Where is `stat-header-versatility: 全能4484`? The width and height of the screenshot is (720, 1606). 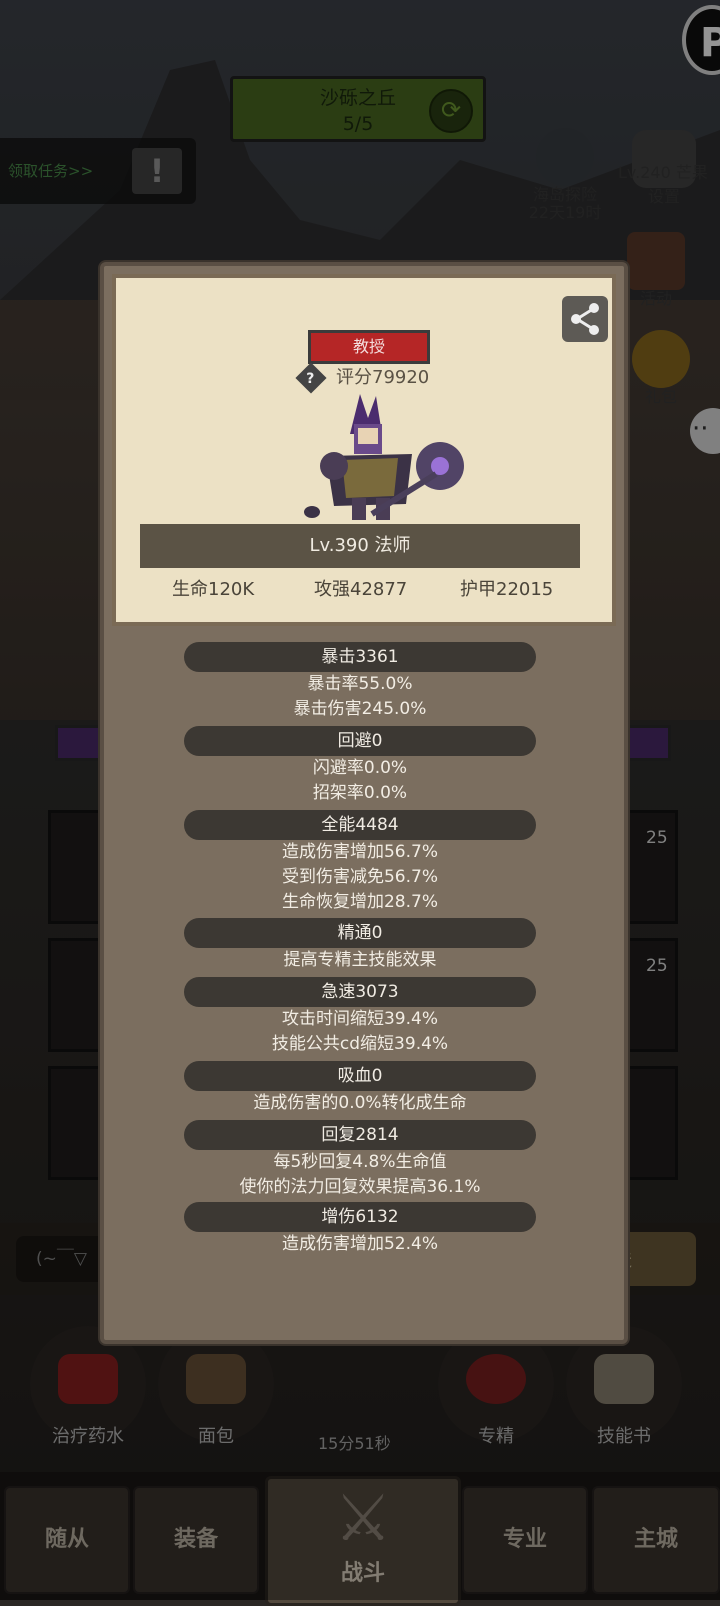
stat-header-versatility: 全能4484 is located at coordinates (360, 825).